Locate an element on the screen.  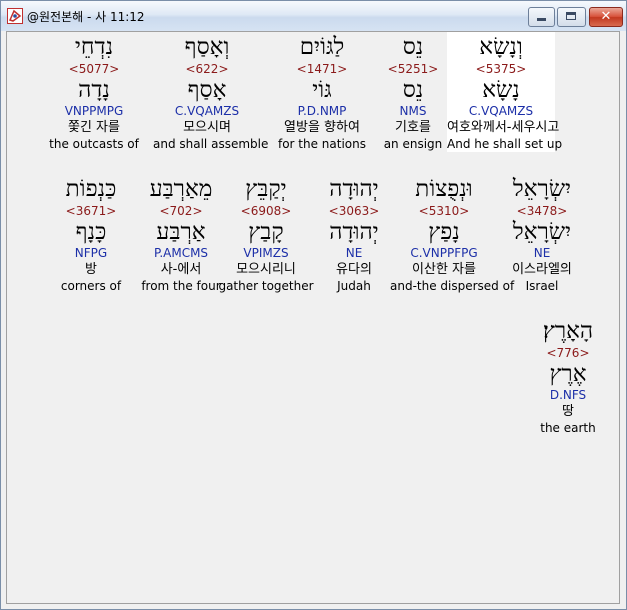
maximize-button is located at coordinates (571, 17).